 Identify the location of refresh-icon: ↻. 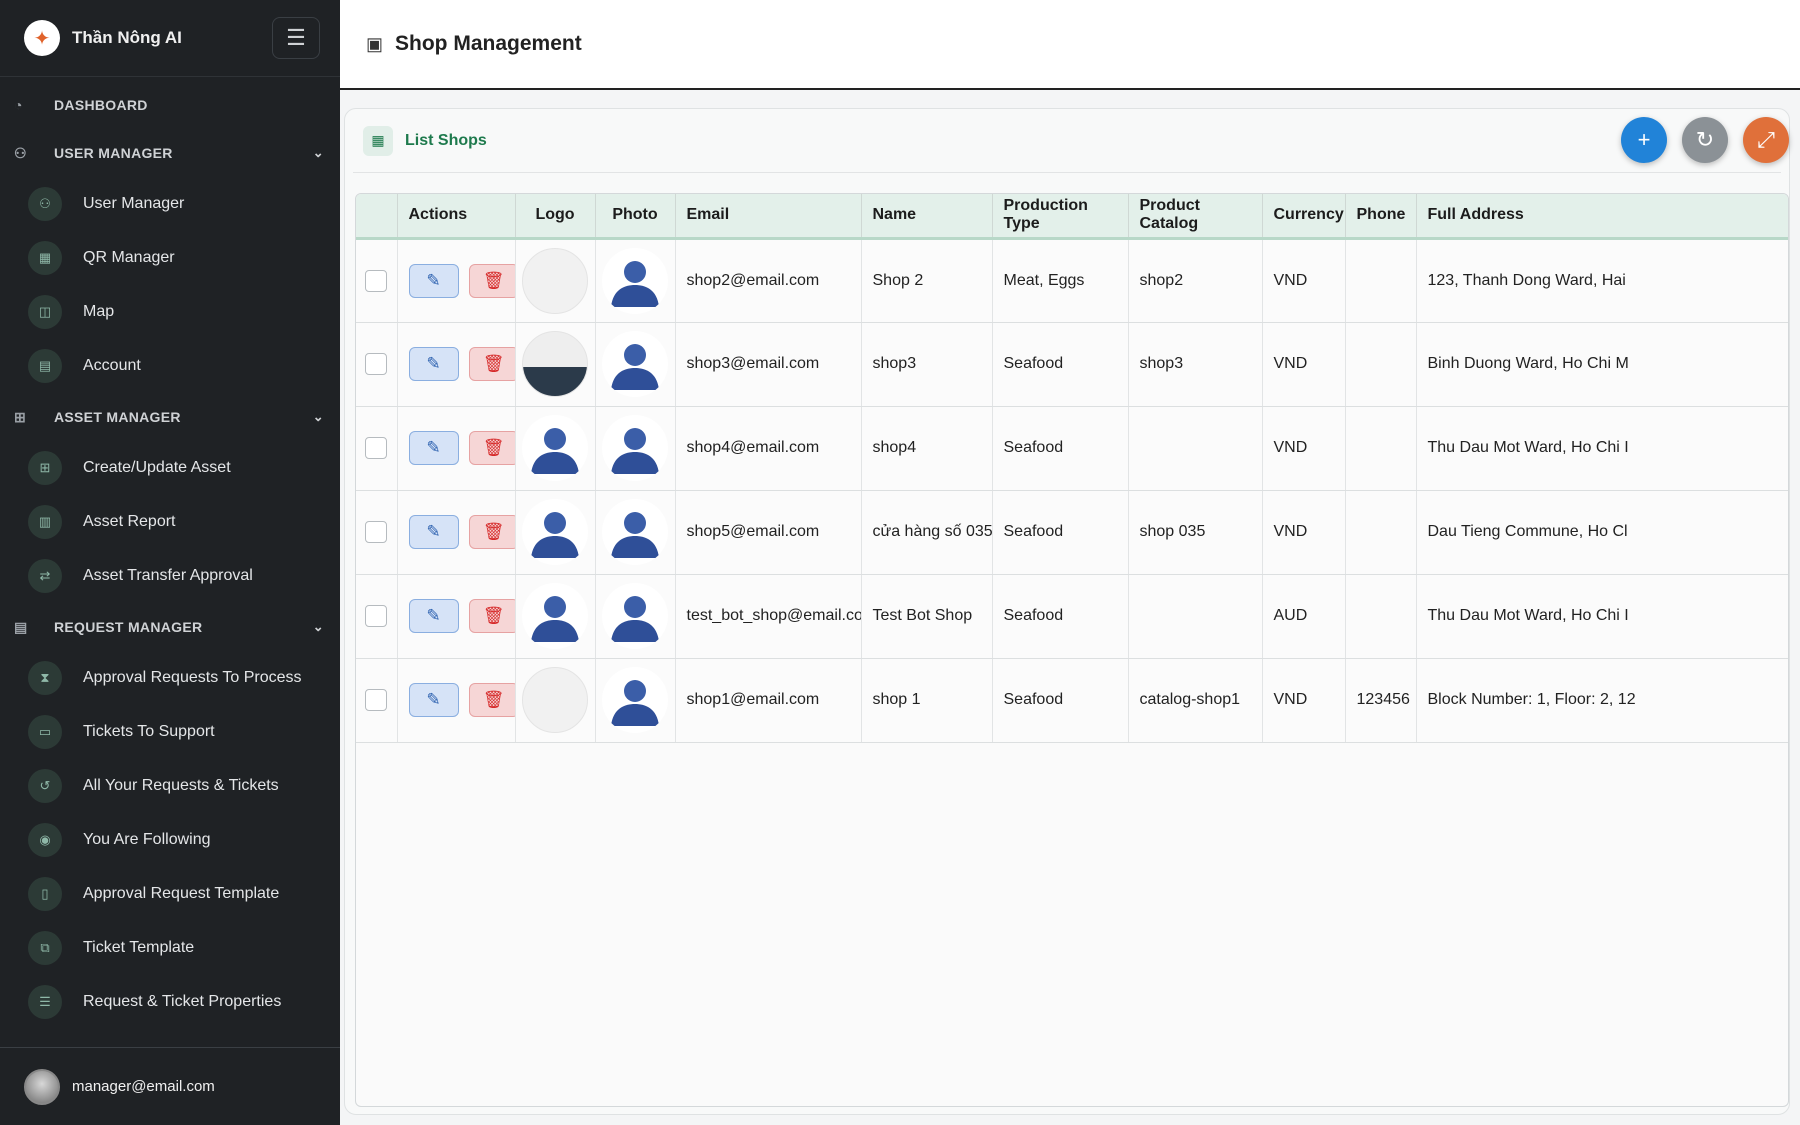
(1705, 139).